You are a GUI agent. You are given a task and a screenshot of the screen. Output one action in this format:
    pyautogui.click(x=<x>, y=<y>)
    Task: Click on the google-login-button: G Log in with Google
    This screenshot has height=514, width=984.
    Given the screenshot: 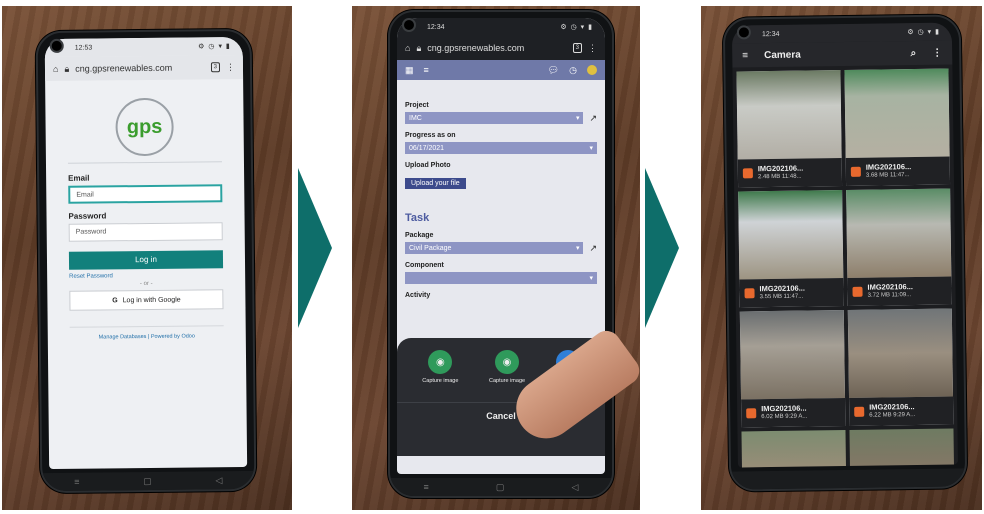 What is the action you would take?
    pyautogui.click(x=146, y=300)
    